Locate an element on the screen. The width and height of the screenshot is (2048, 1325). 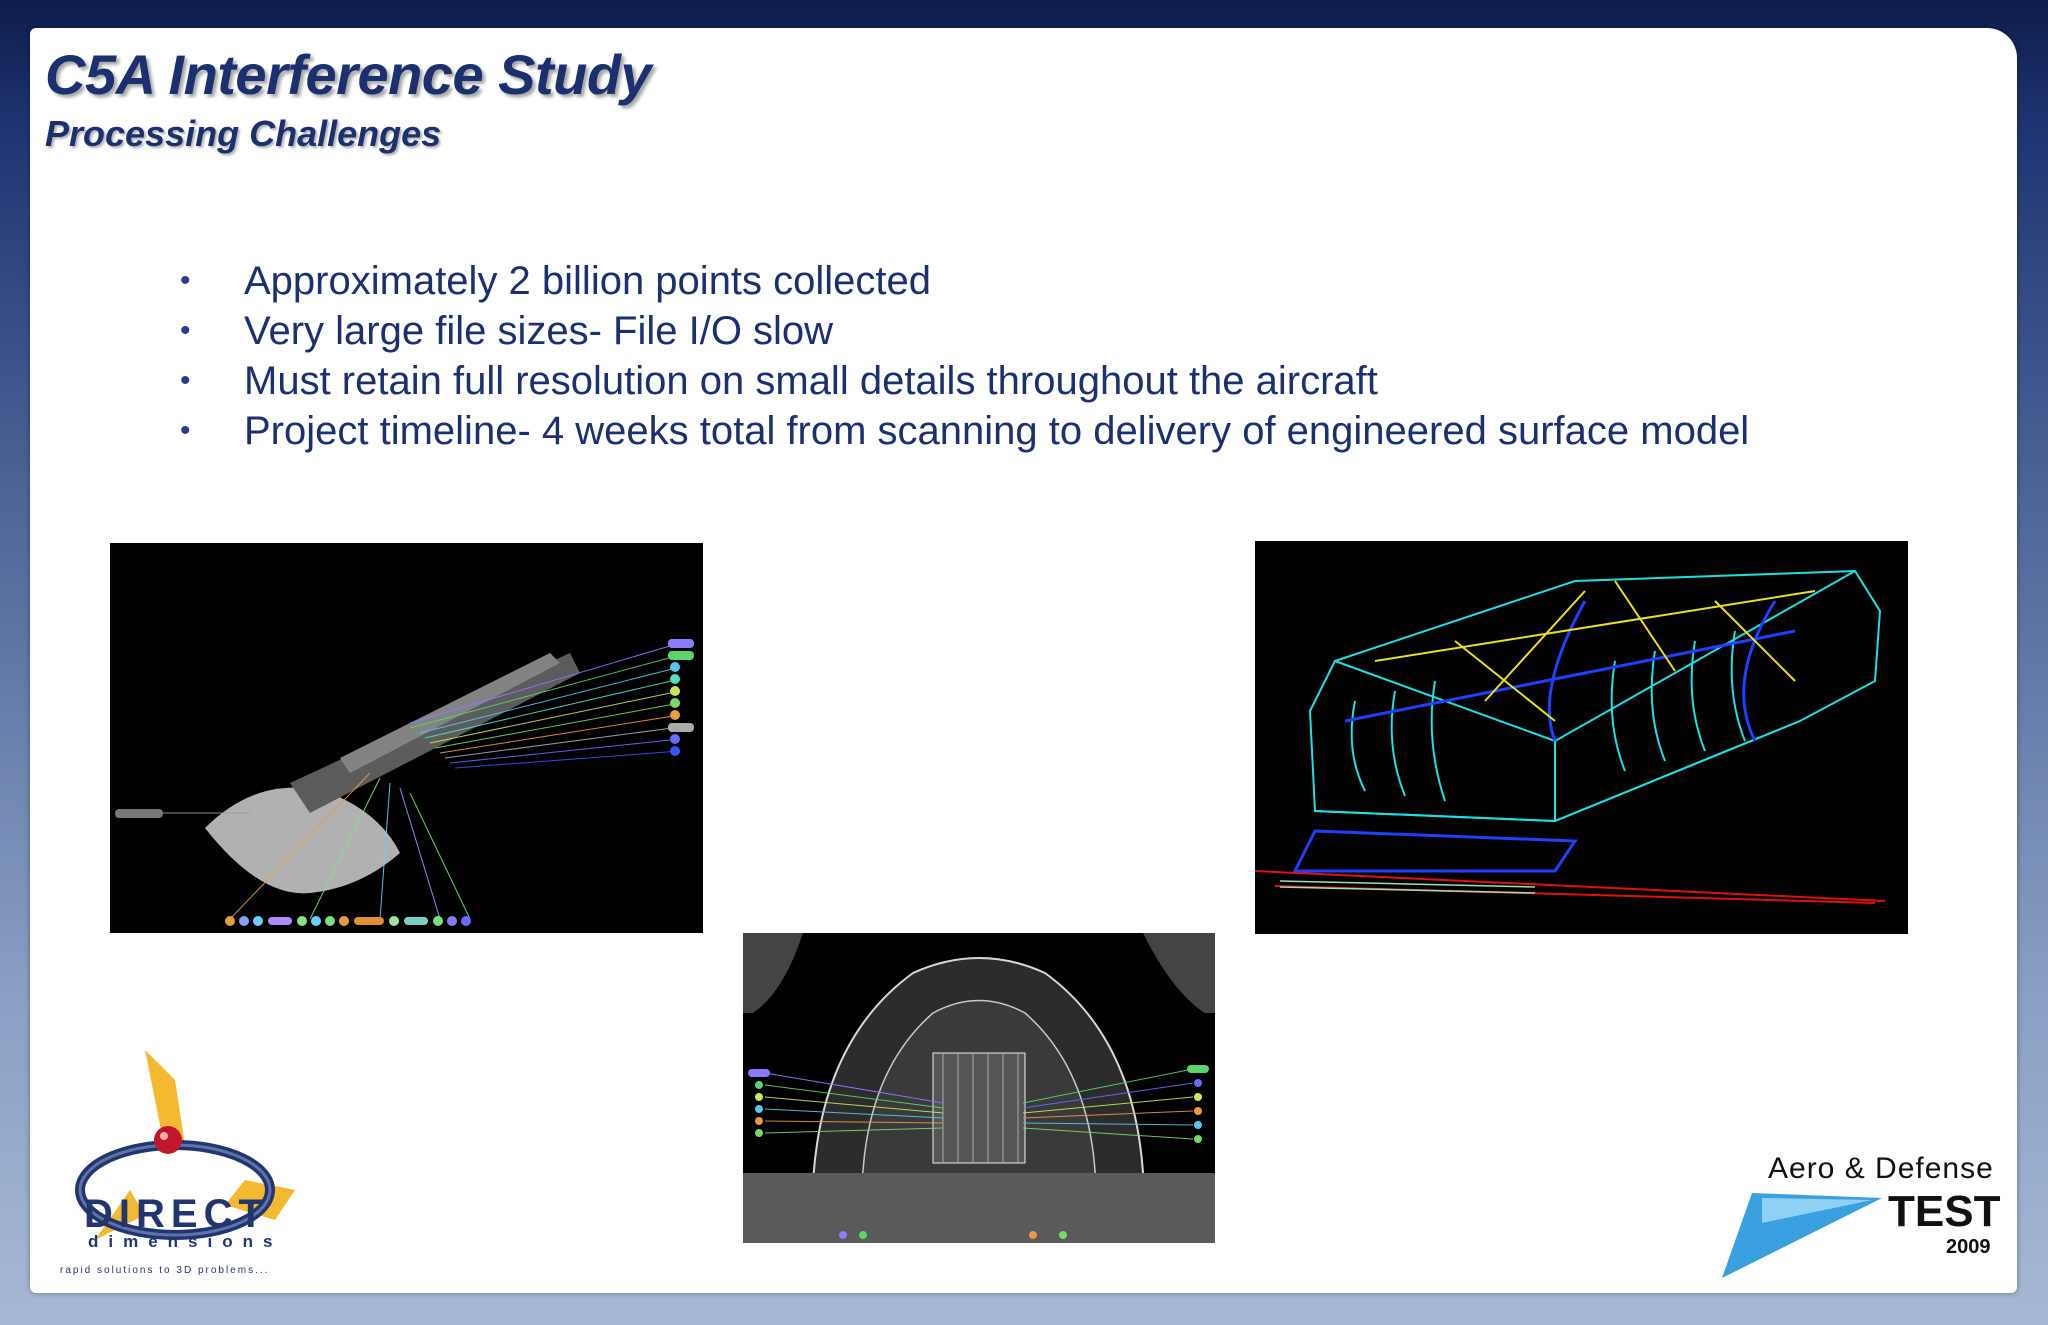
engineered-surface-wireframe-image is located at coordinates (1581, 737).